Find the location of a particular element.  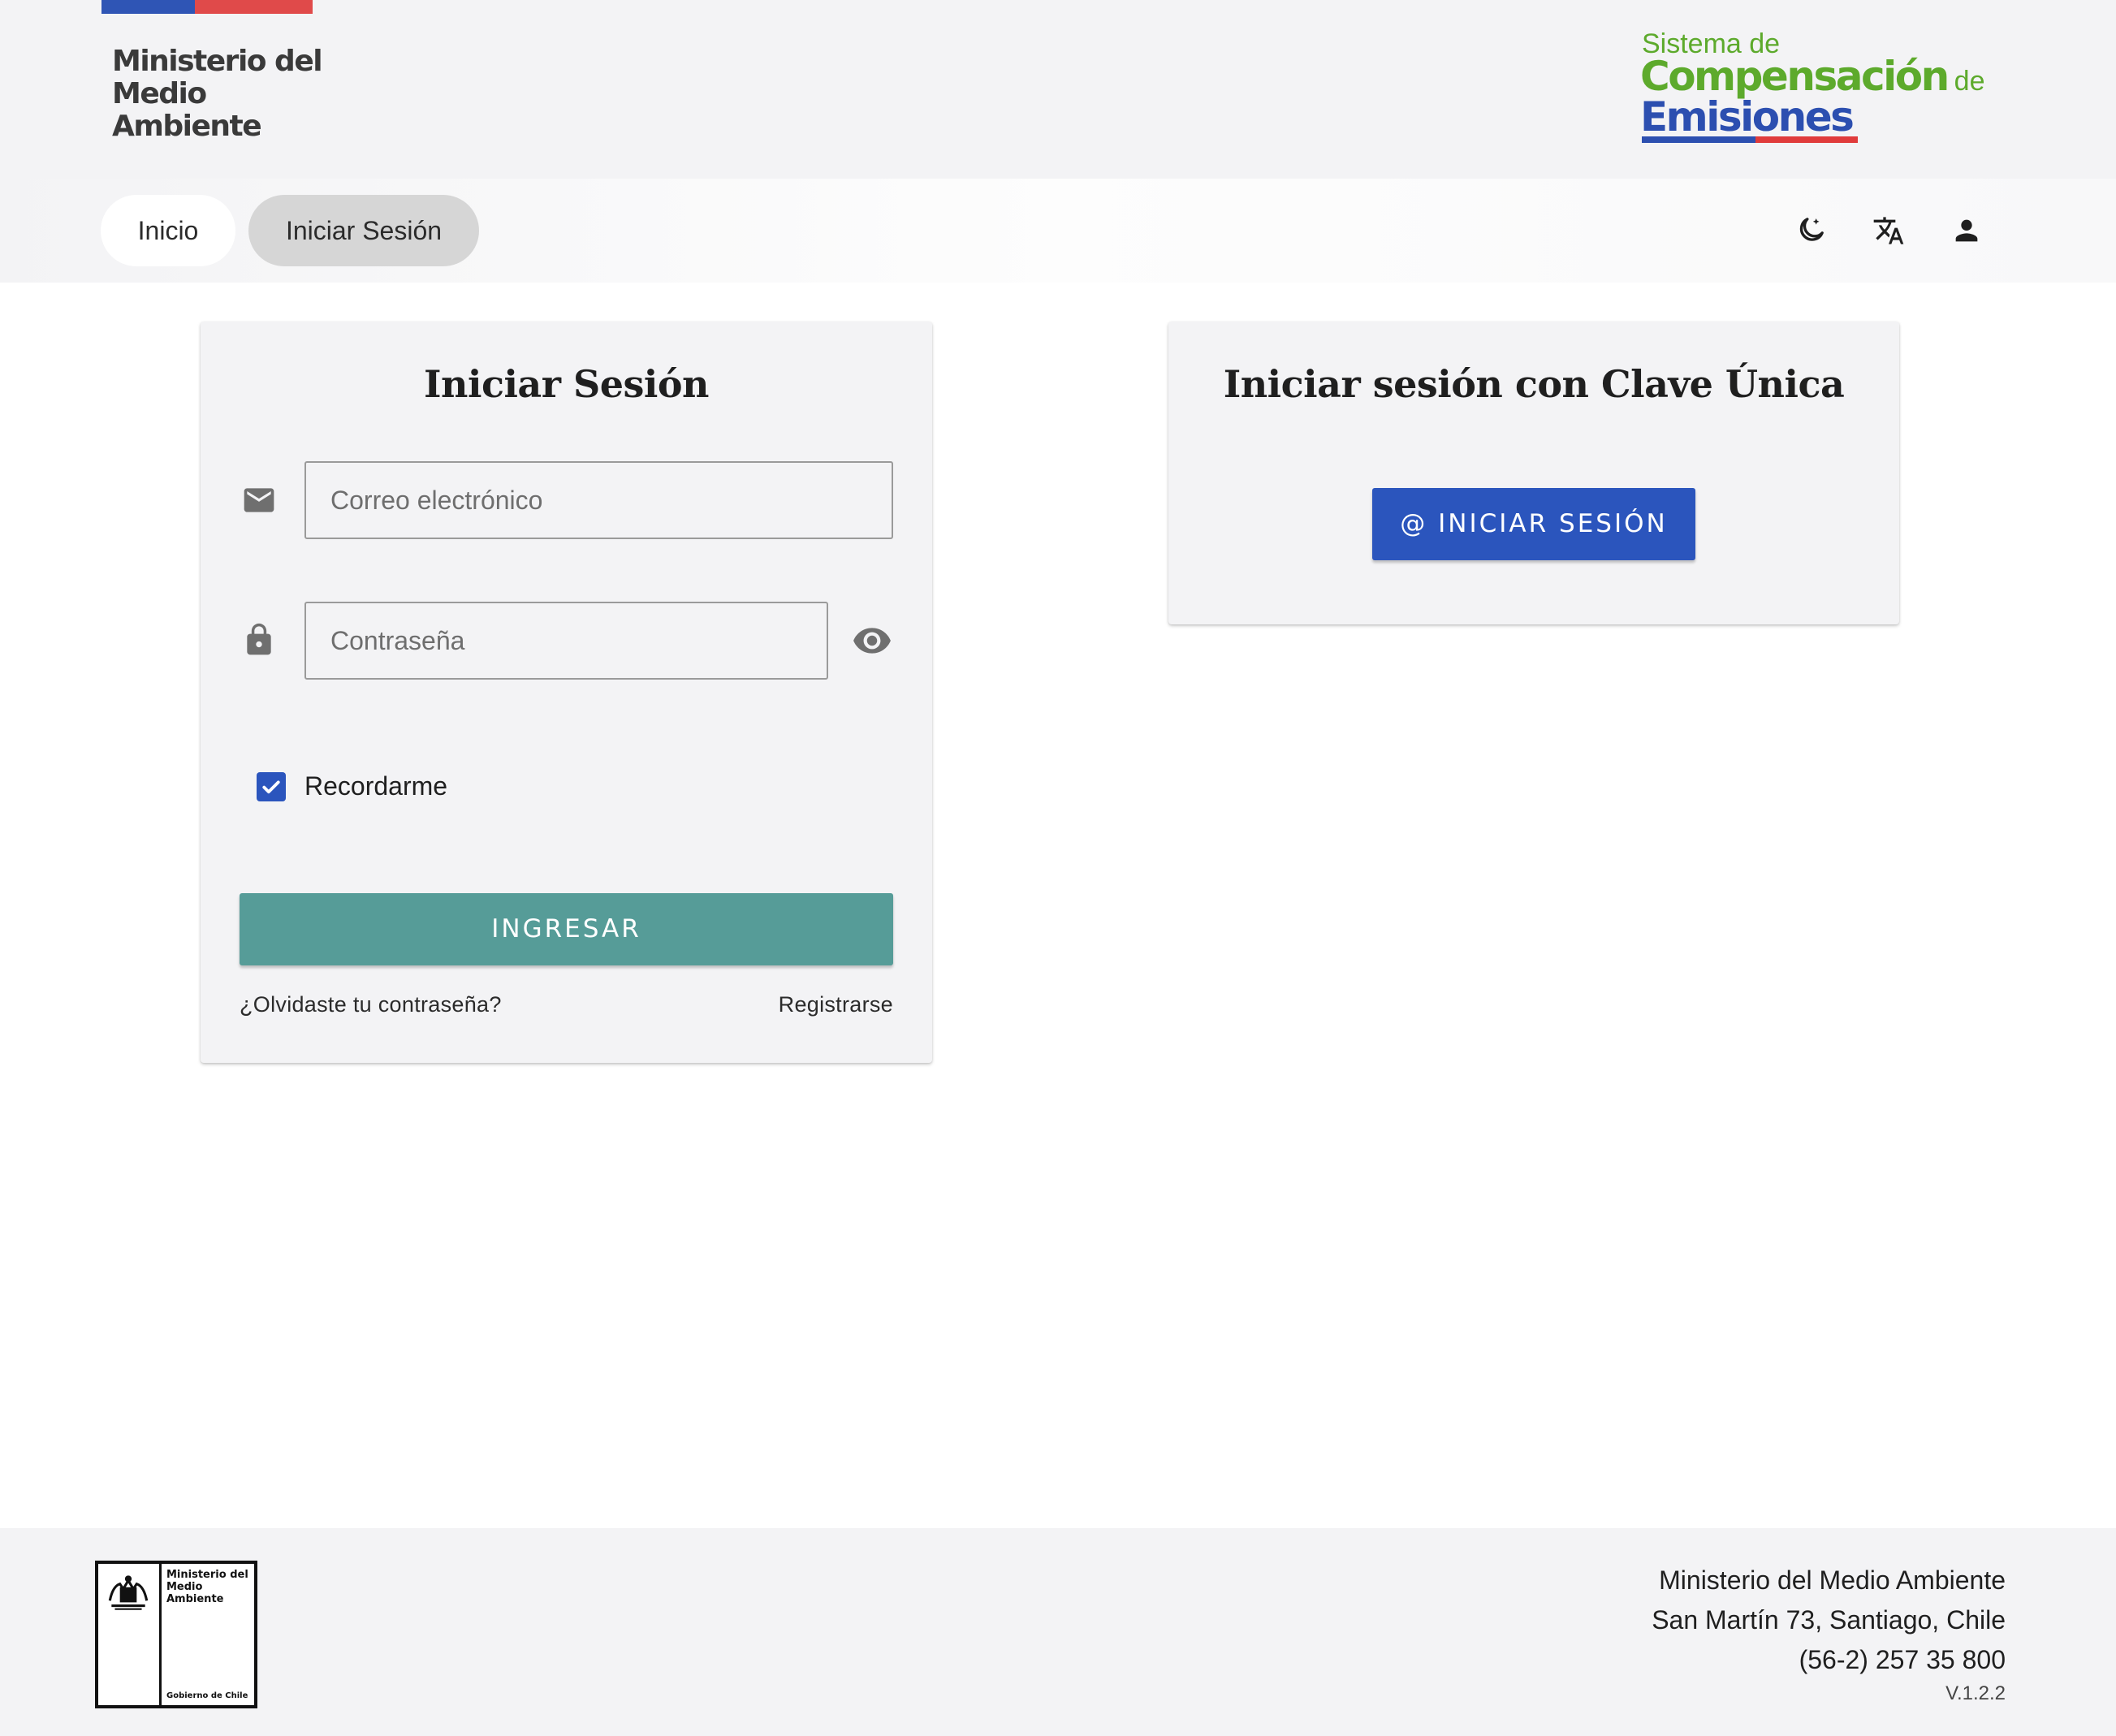

visibility-icon is located at coordinates (872, 641).